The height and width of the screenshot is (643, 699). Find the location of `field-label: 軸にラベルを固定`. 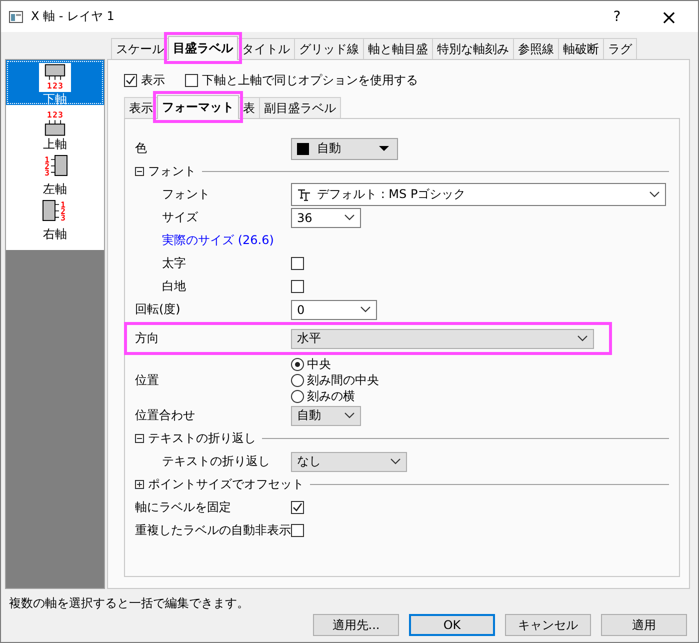

field-label: 軸にラベルを固定 is located at coordinates (183, 507).